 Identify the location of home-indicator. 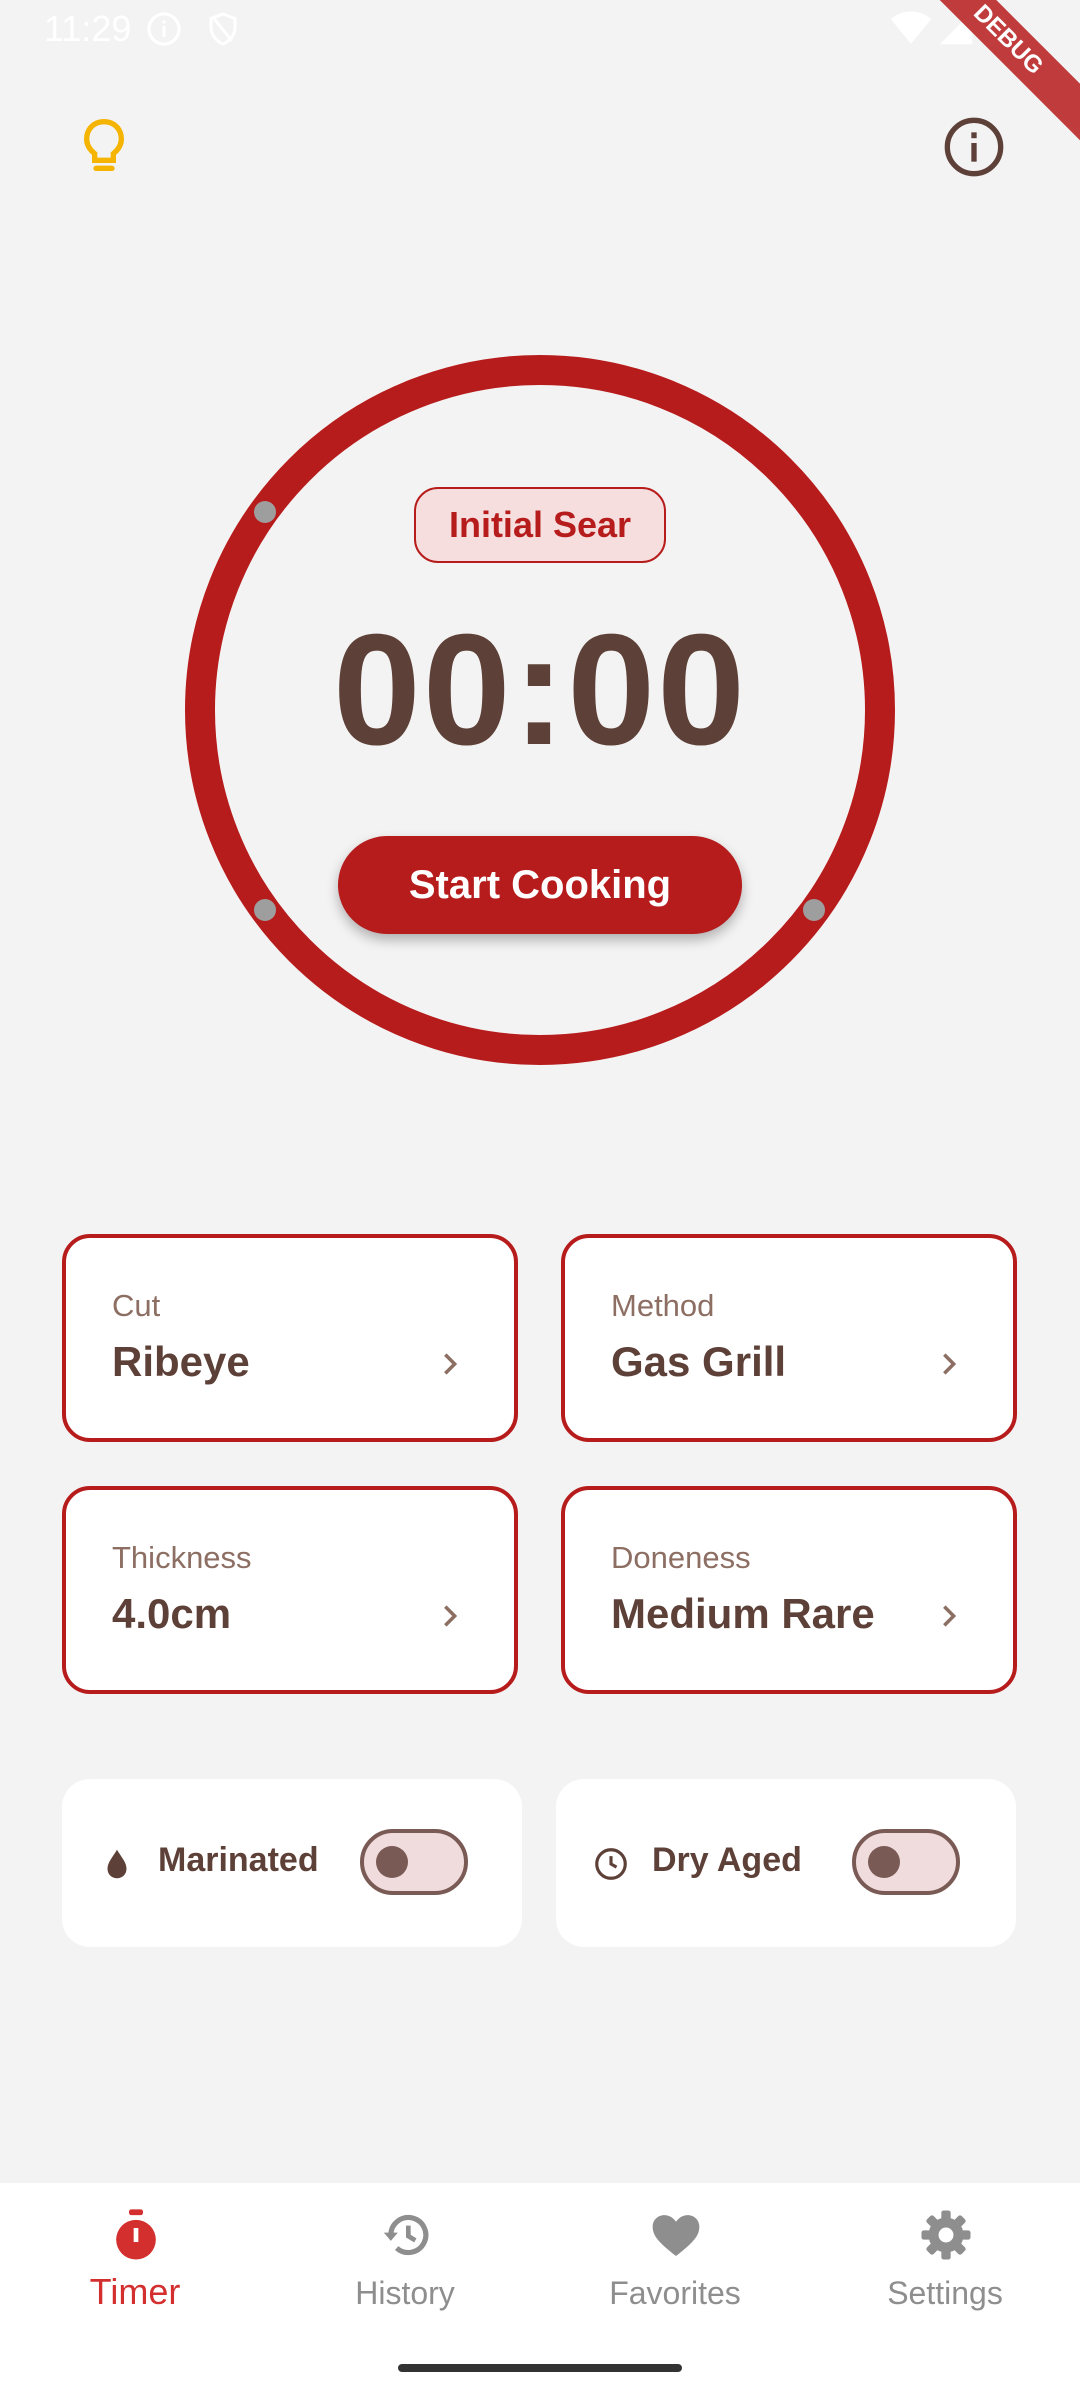
(540, 2368).